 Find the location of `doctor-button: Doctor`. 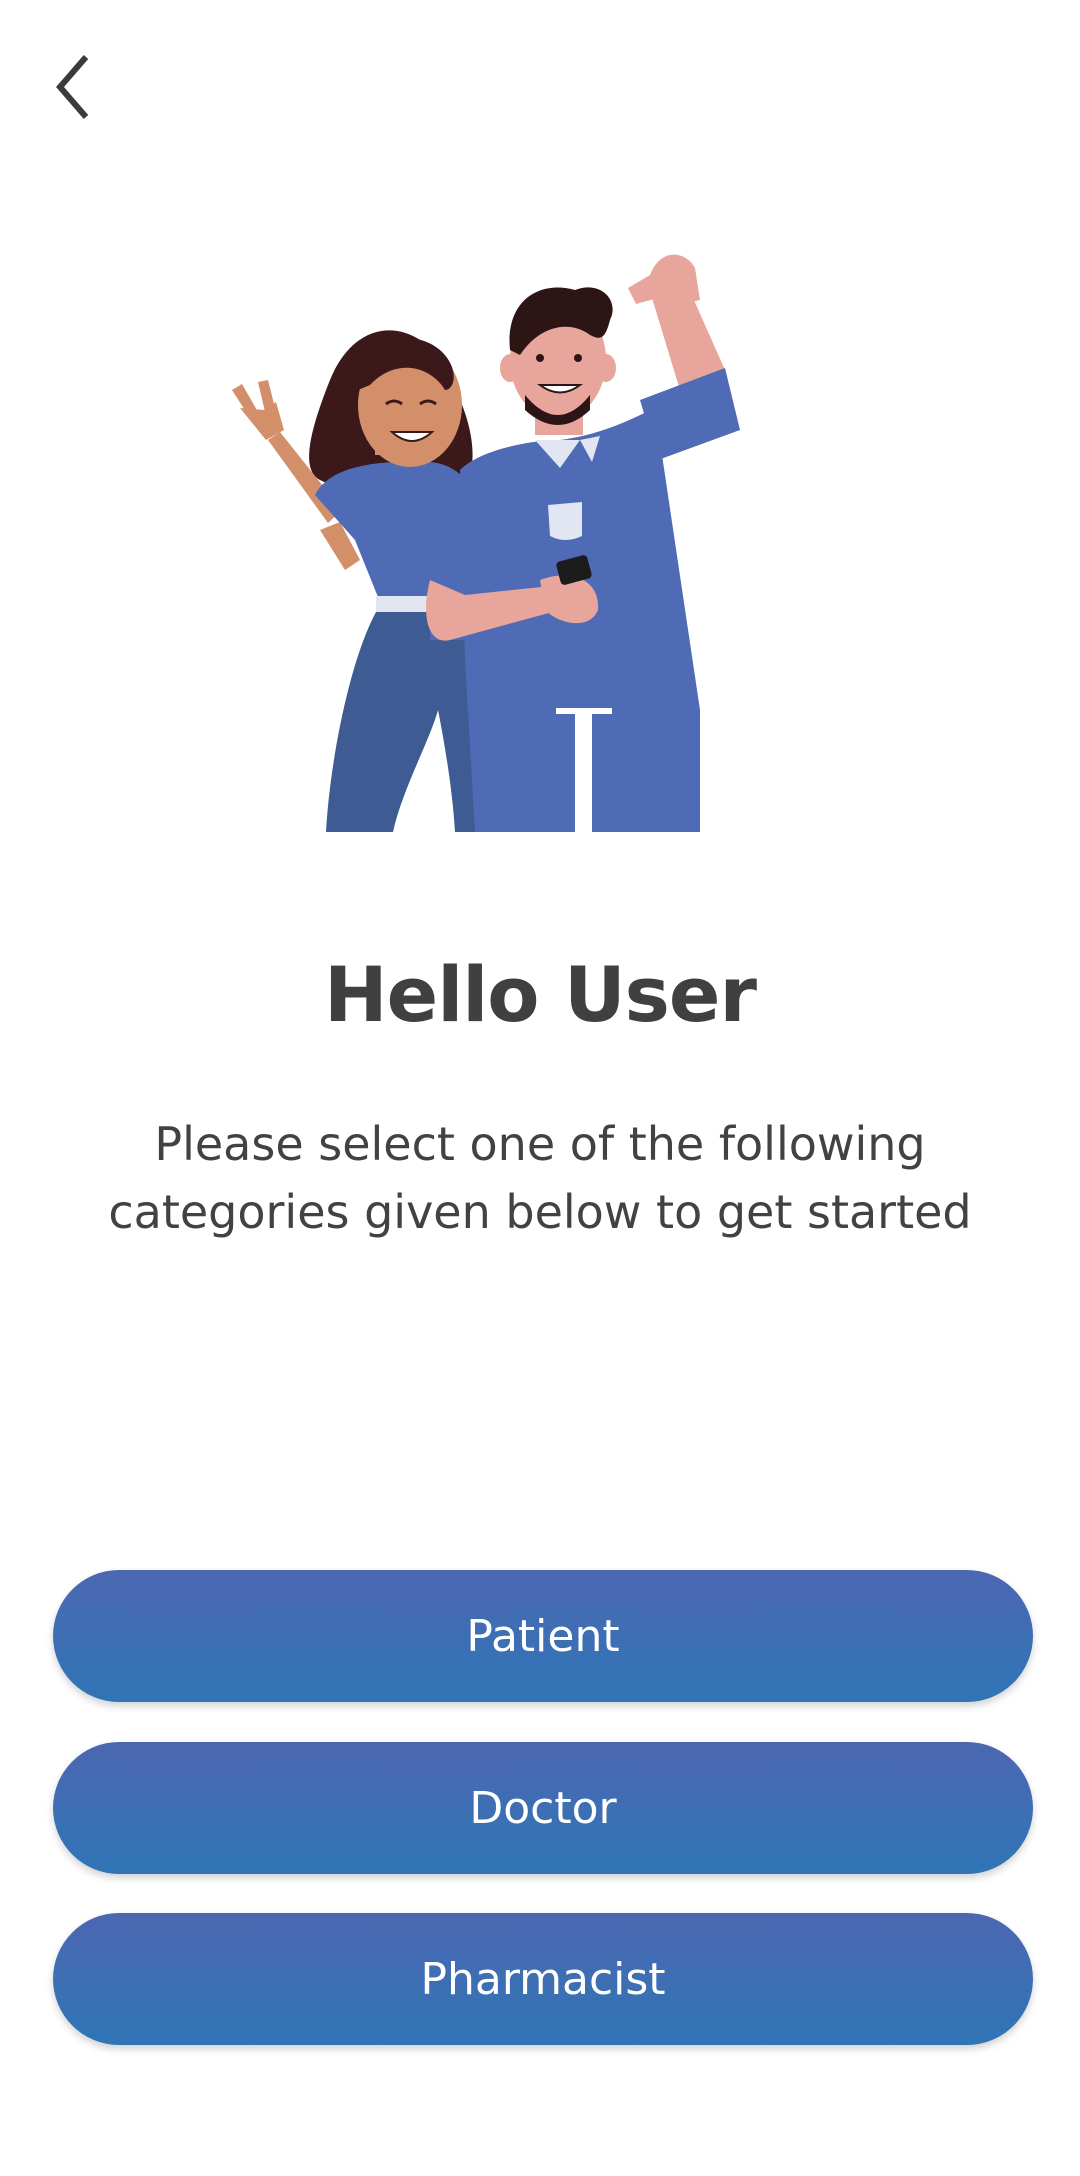

doctor-button: Doctor is located at coordinates (543, 1808).